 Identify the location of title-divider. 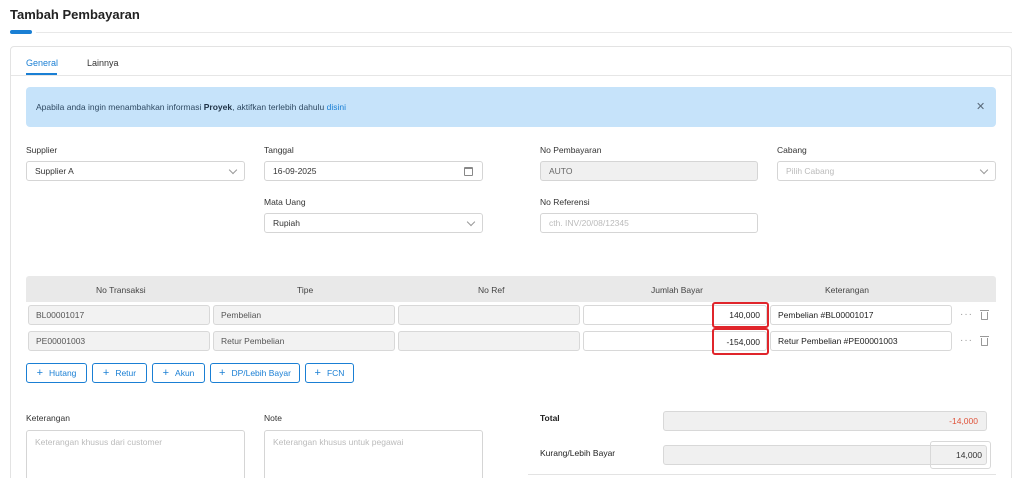
(524, 32).